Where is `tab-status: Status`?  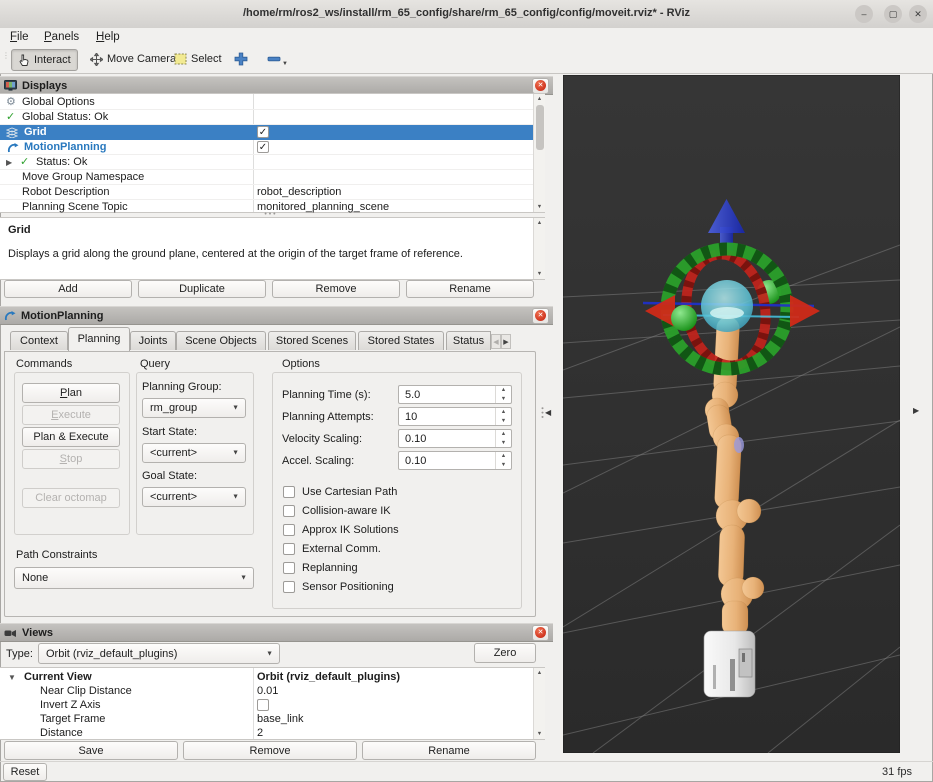
tab-status: Status is located at coordinates (468, 340).